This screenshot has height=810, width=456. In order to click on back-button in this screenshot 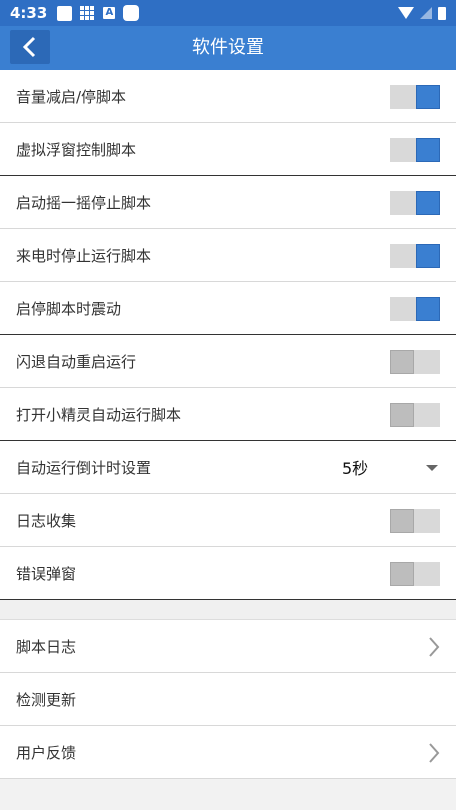, I will do `click(30, 47)`.